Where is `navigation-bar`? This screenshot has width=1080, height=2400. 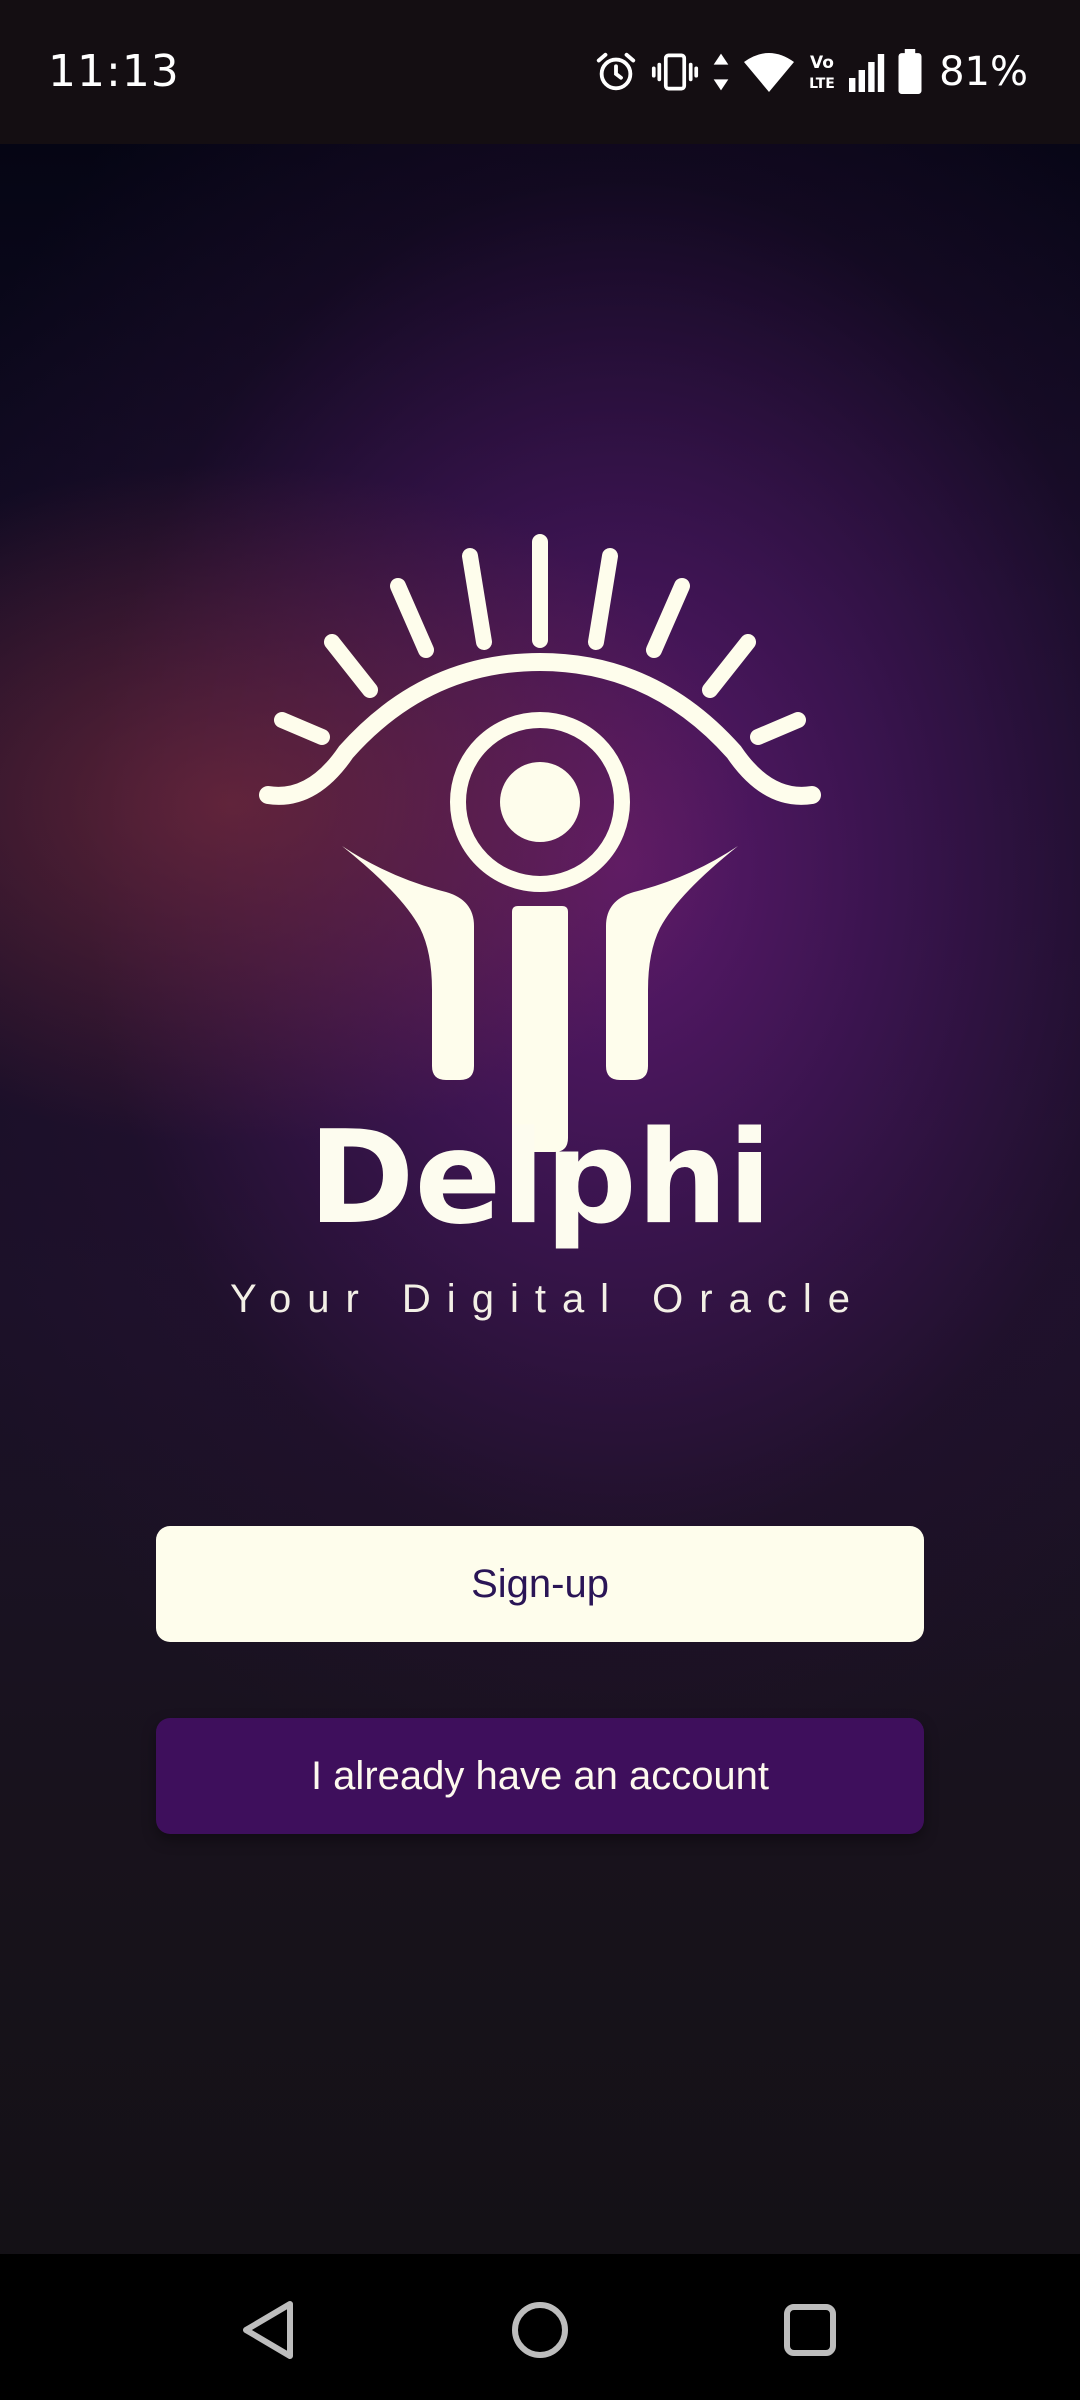
navigation-bar is located at coordinates (540, 2327).